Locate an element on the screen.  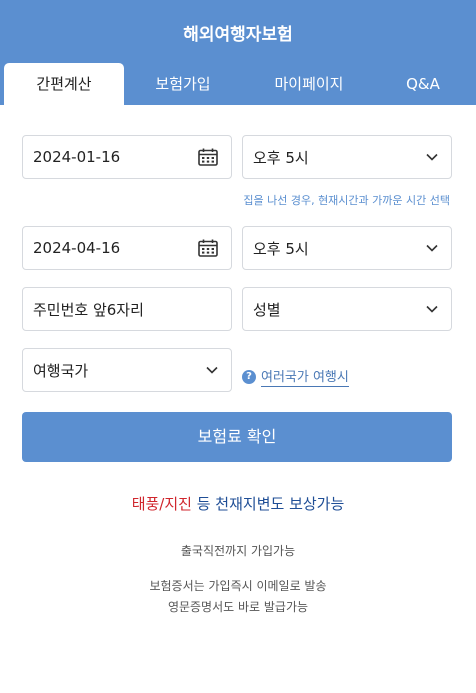
end-date-field: 2024-04-16 is located at coordinates (127, 248).